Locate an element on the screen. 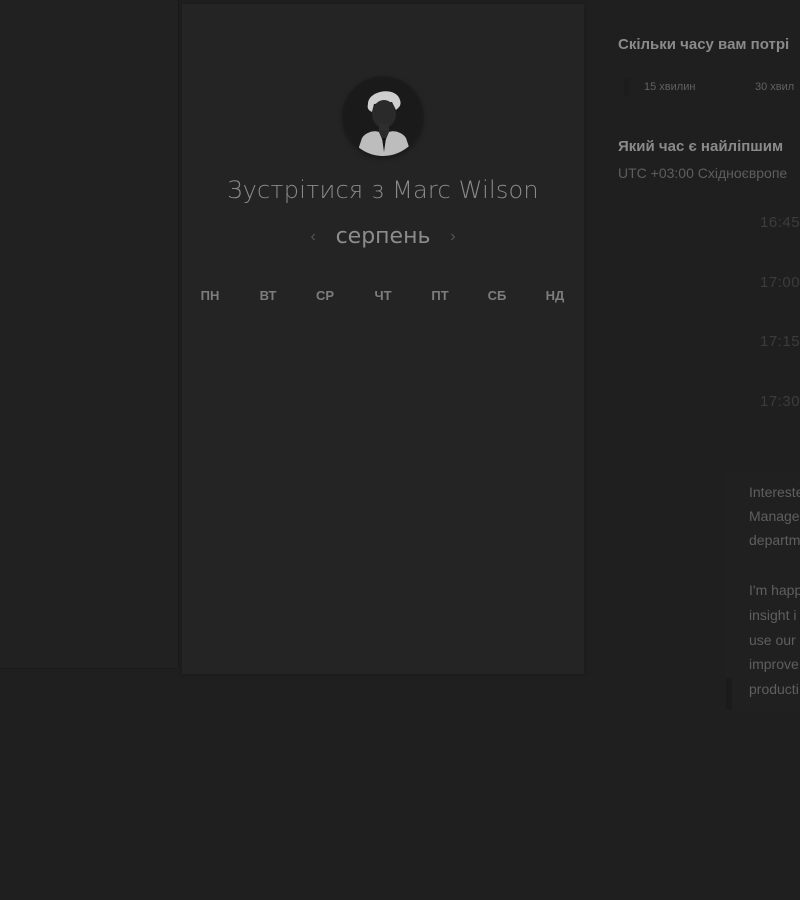 This screenshot has width=800, height=900. description-line: I'm happ is located at coordinates (774, 590).